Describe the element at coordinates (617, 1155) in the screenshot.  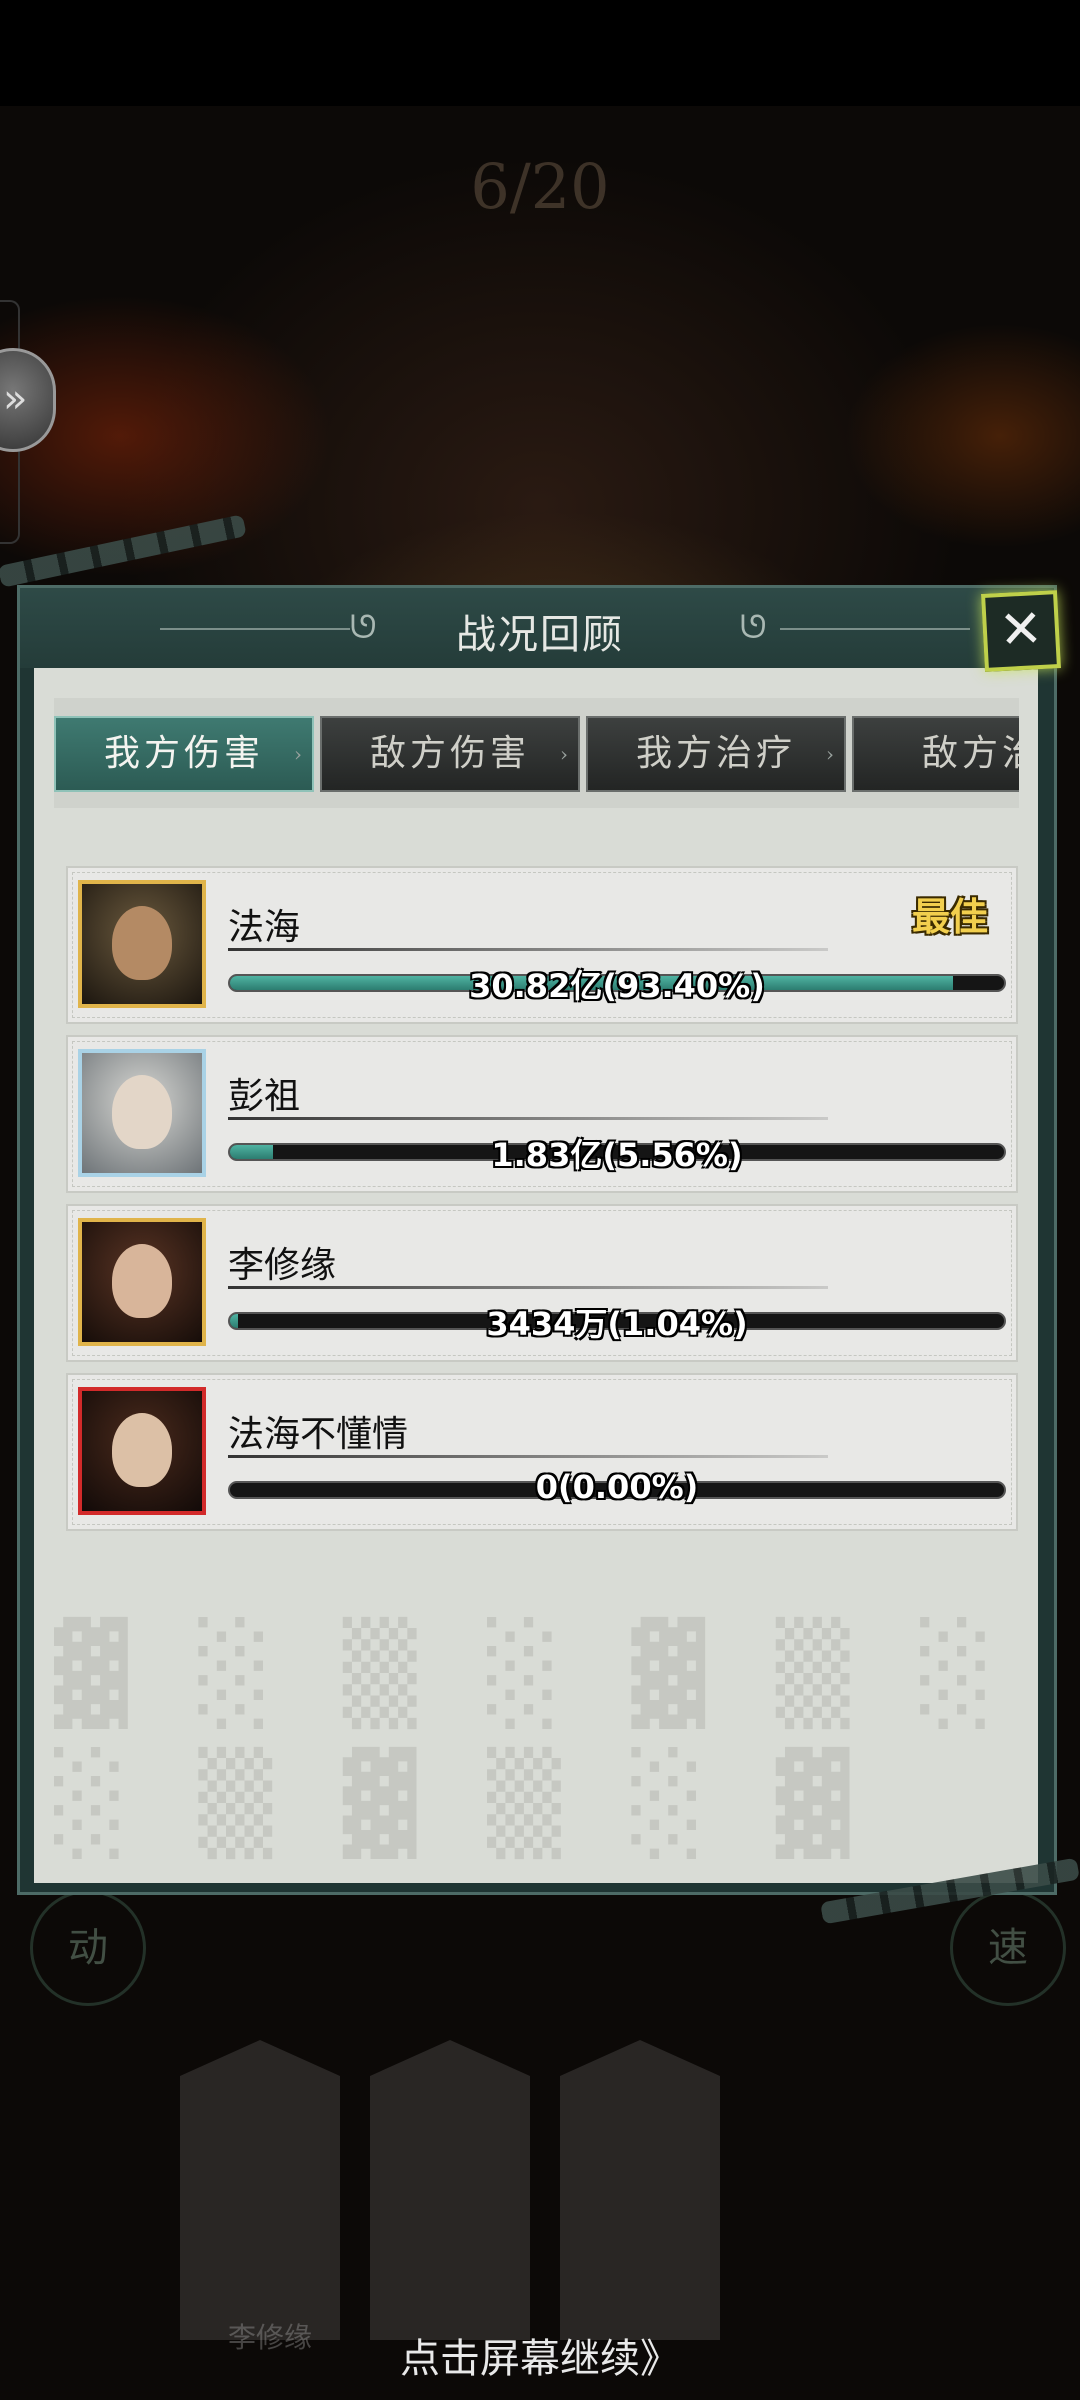
I see `damage-value: 1.83亿(5.56%)` at that location.